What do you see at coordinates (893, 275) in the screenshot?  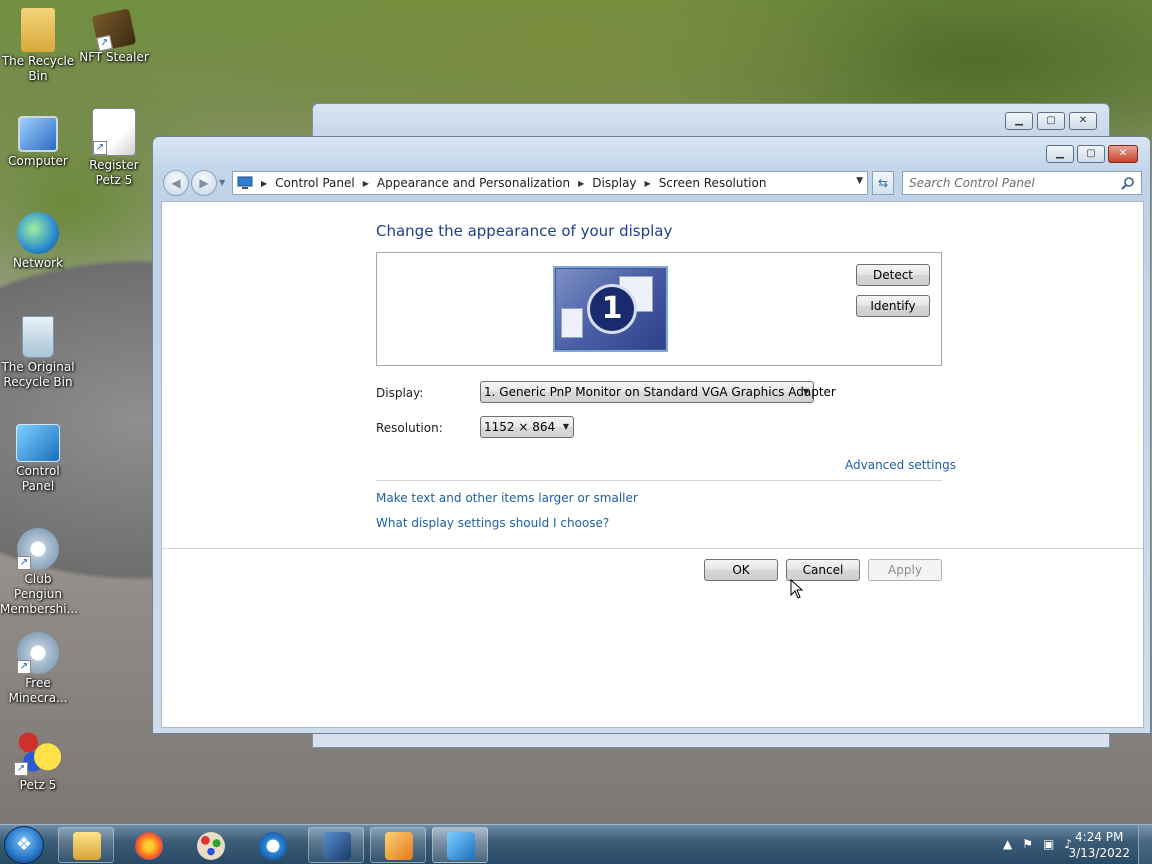 I see `detect-button: Detect` at bounding box center [893, 275].